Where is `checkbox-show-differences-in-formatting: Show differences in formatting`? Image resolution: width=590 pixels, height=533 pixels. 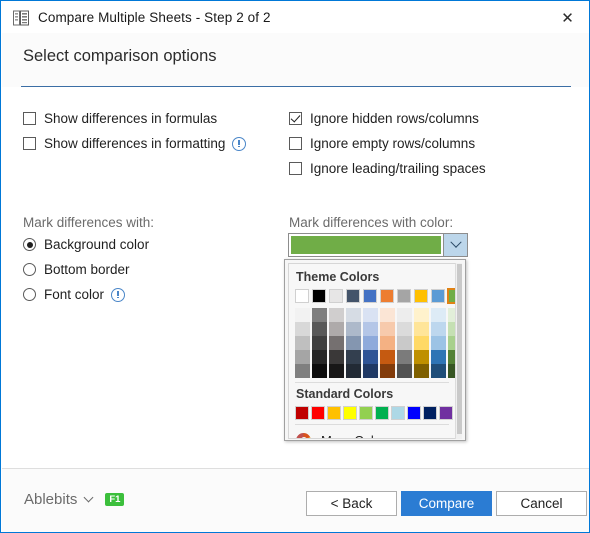 checkbox-show-differences-in-formatting: Show differences in formatting is located at coordinates (135, 143).